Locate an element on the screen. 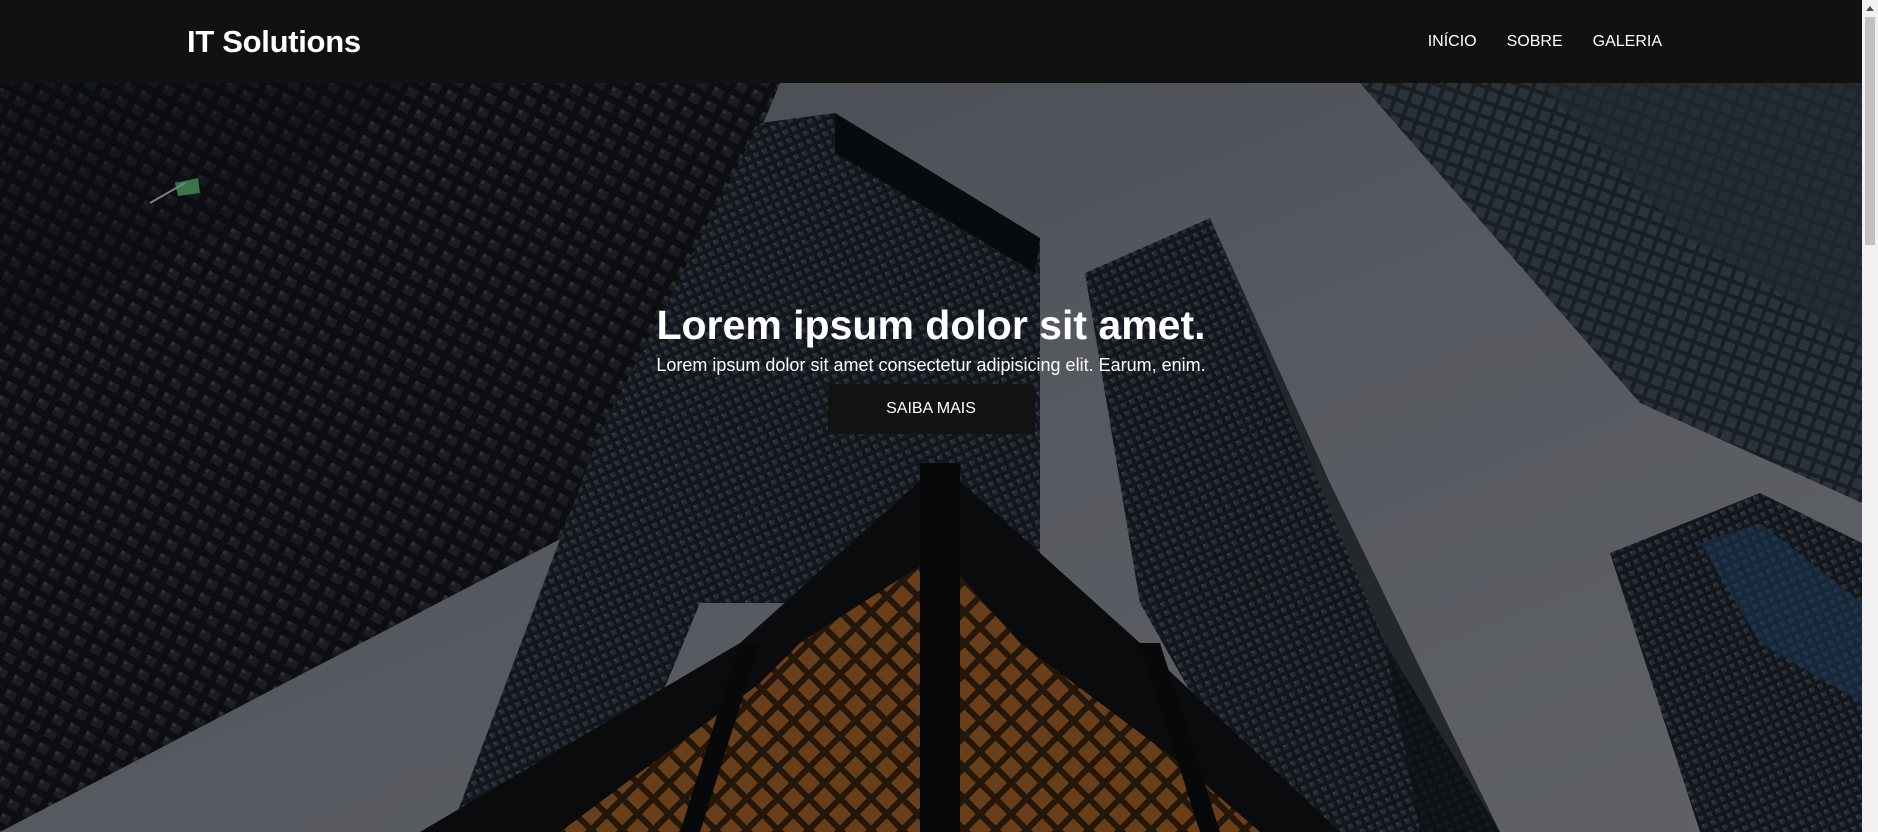  scroll-thumb is located at coordinates (1870, 131).